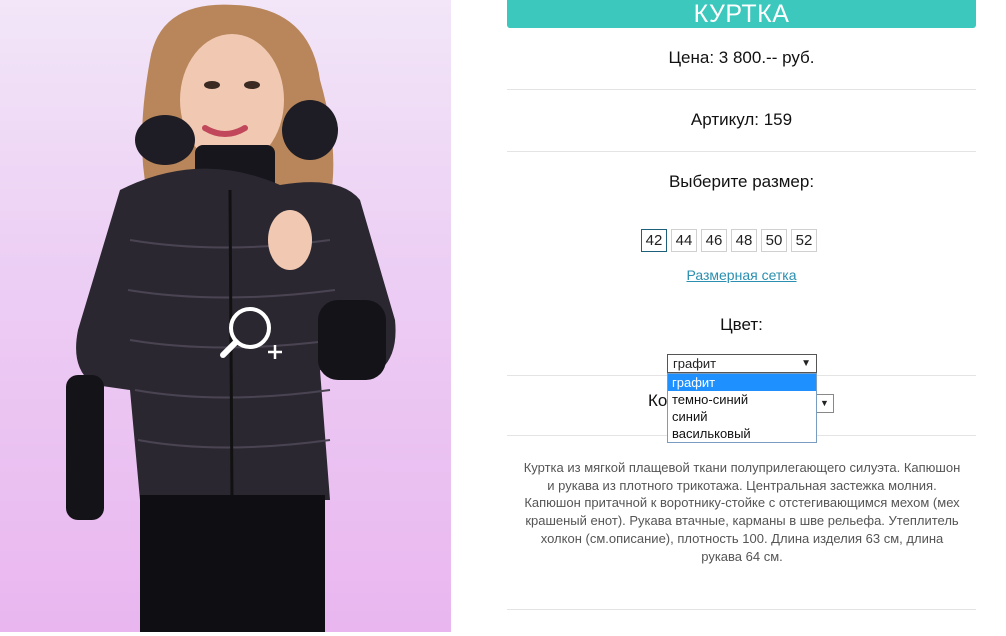 The height and width of the screenshot is (636, 1006). What do you see at coordinates (774, 240) in the screenshot?
I see `size-option-50: 50` at bounding box center [774, 240].